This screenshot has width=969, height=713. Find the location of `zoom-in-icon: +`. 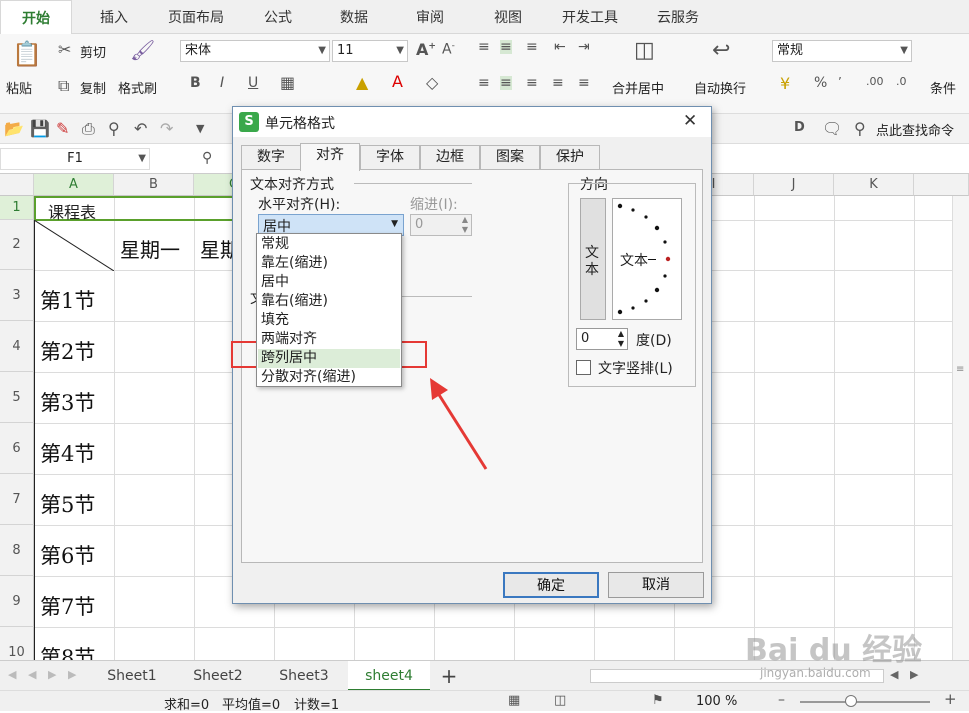

zoom-in-icon: + is located at coordinates (950, 699).